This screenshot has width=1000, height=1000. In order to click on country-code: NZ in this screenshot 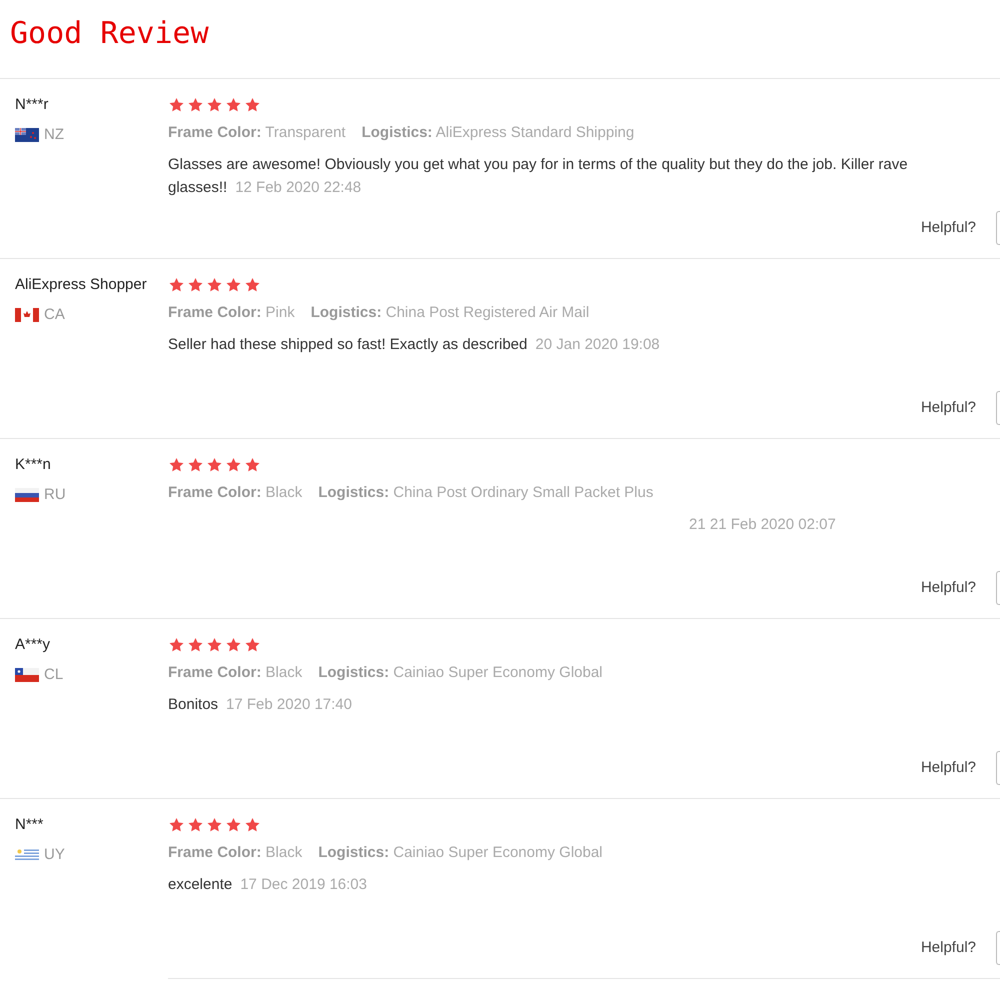, I will do `click(54, 135)`.